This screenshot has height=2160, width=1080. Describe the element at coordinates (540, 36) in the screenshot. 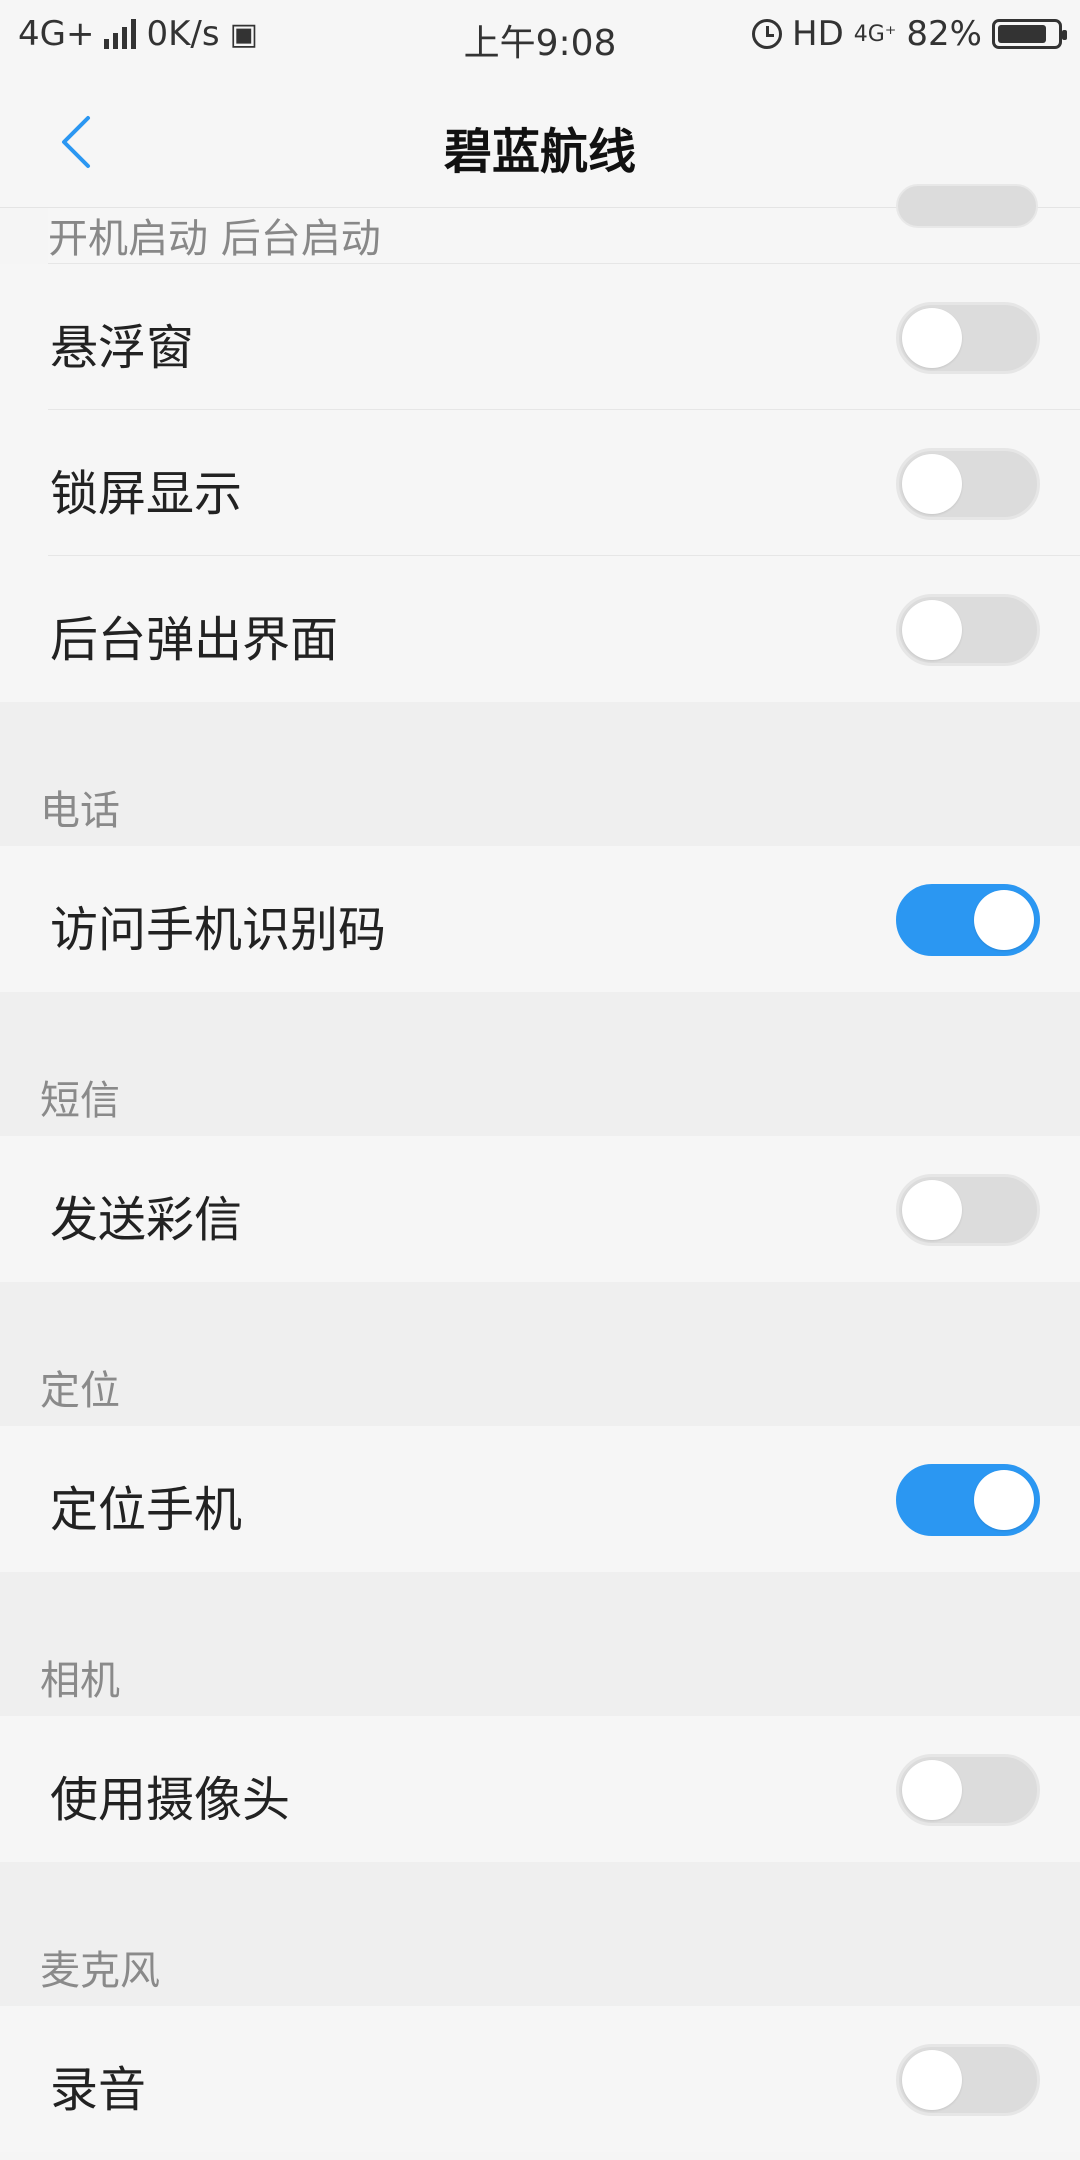

I see `status-bar: 4G+ 0K/s ▣ 上午9:08 HD 4G⁺ 82%` at that location.